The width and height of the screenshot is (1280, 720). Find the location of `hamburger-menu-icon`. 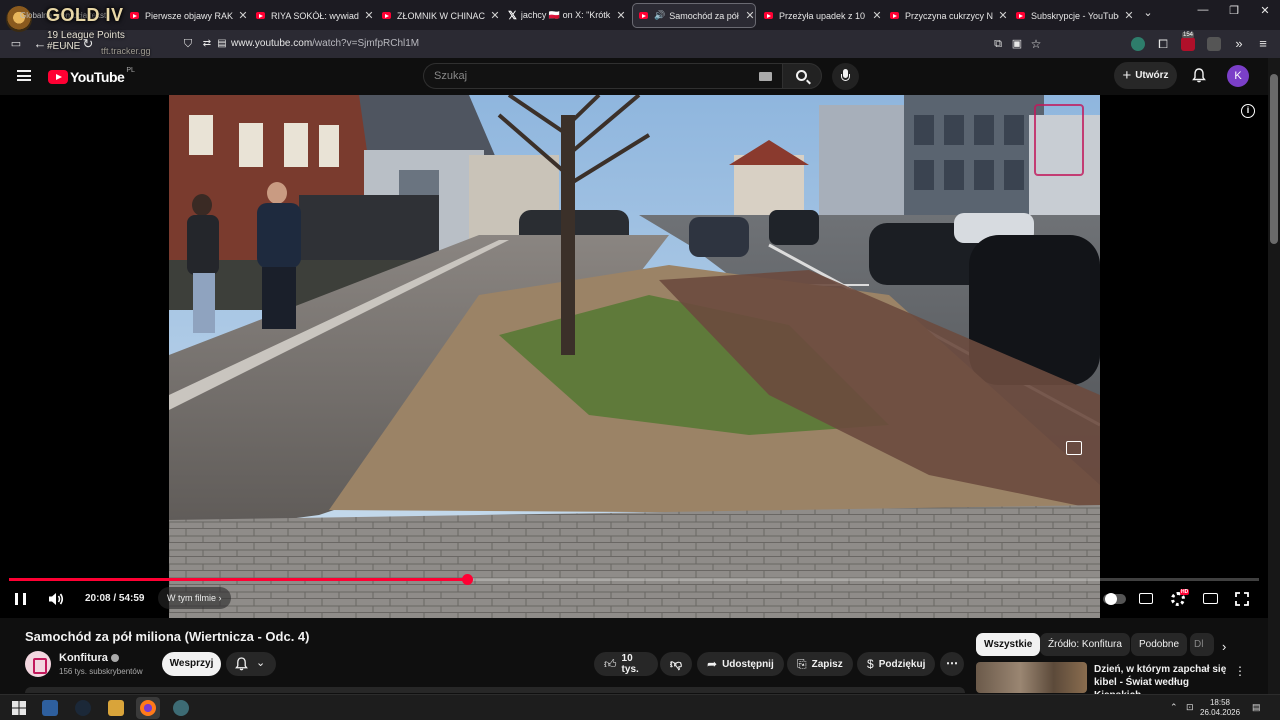

hamburger-menu-icon is located at coordinates (24, 75).